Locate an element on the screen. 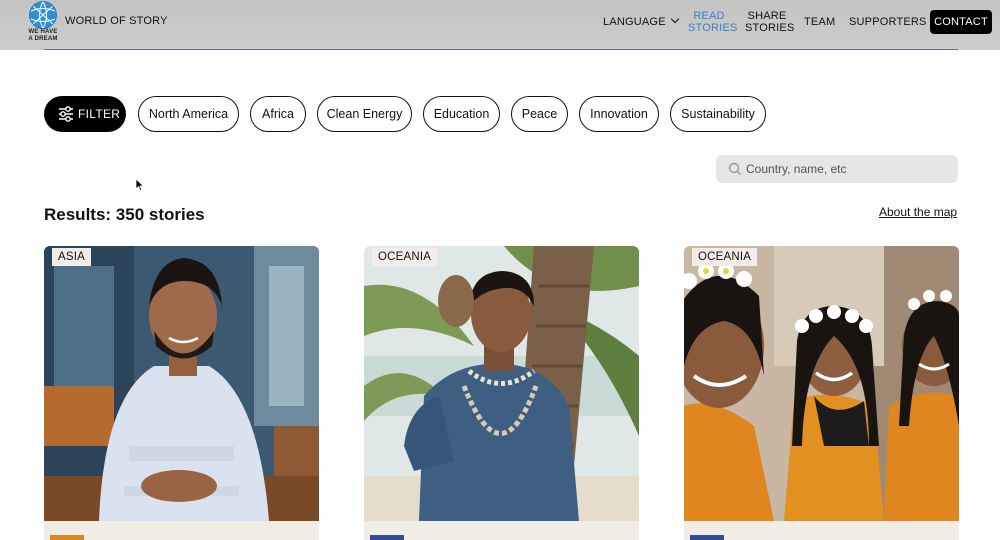 The height and width of the screenshot is (540, 1000). header-divider is located at coordinates (501, 49).